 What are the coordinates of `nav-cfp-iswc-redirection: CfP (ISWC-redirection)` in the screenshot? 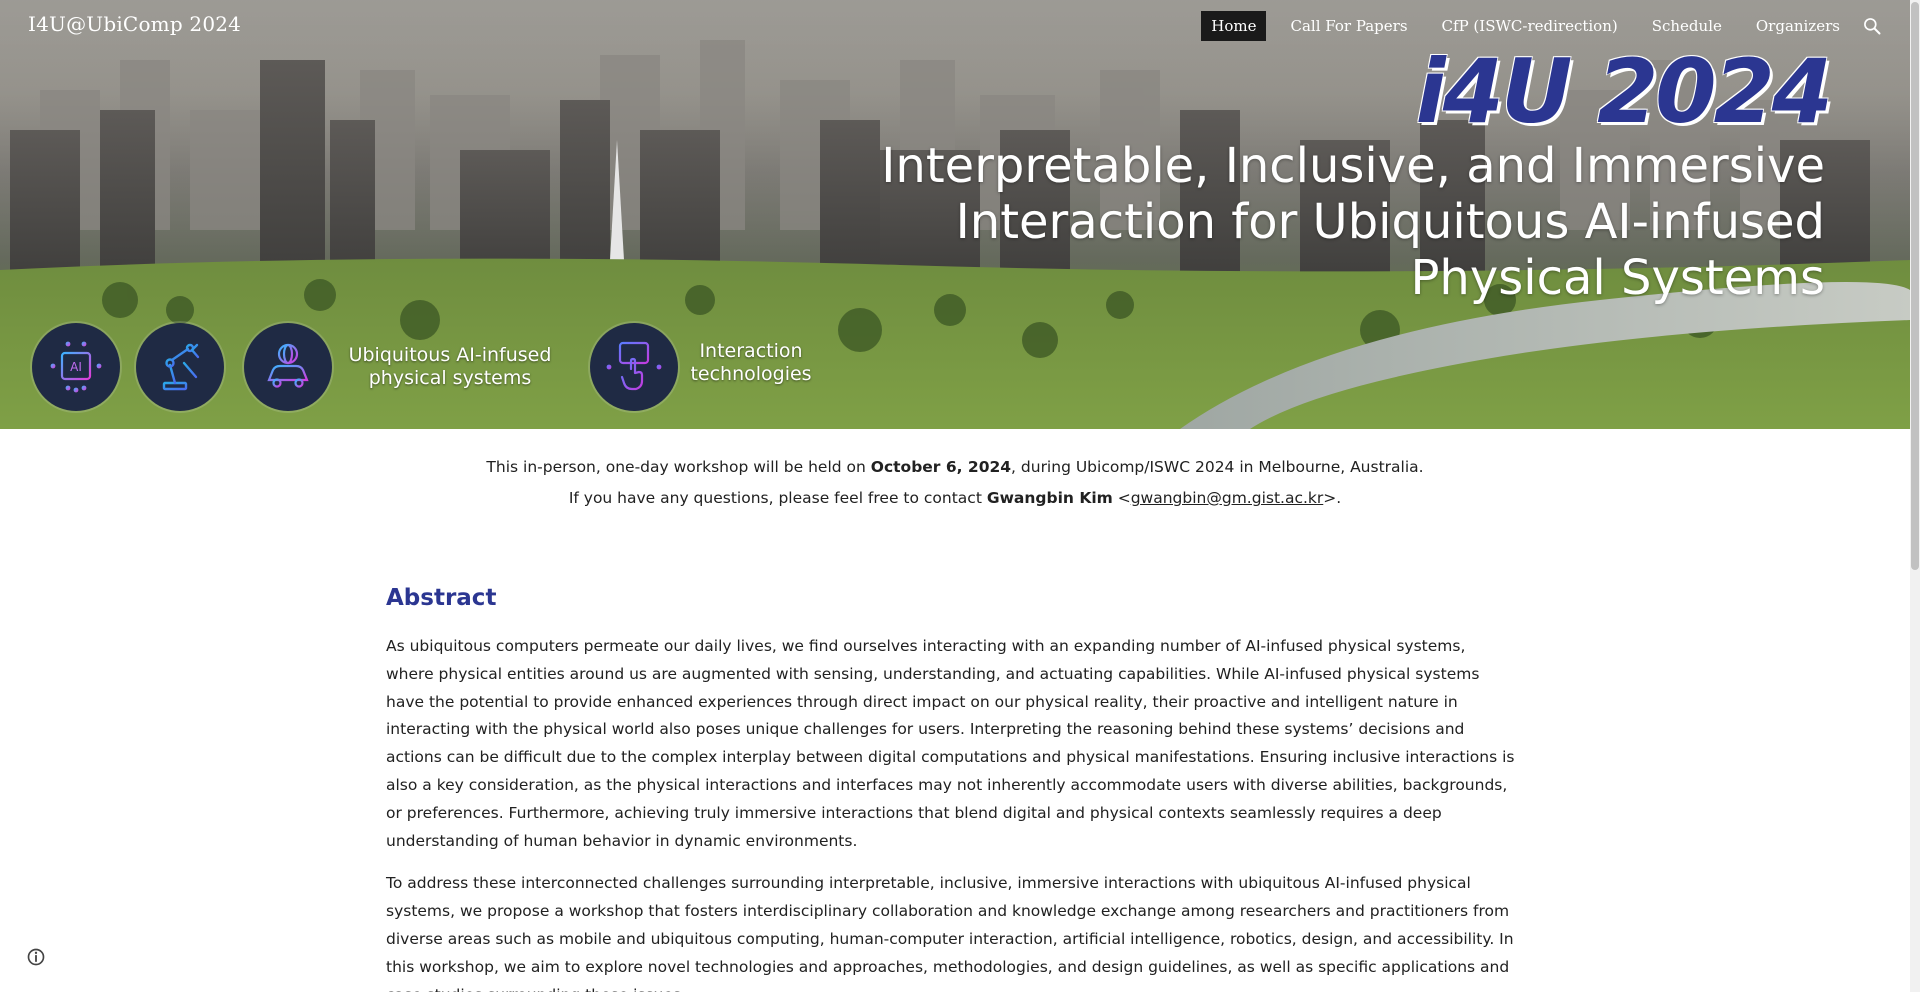 It's located at (1530, 26).